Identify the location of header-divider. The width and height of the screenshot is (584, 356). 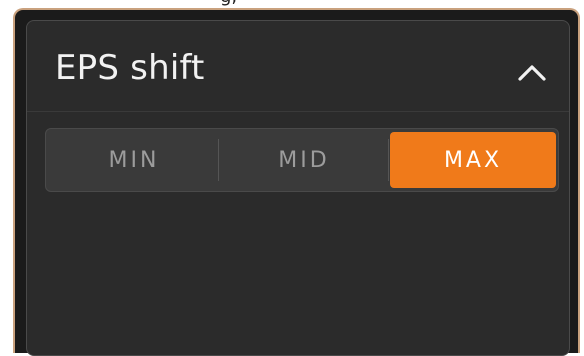
(298, 111).